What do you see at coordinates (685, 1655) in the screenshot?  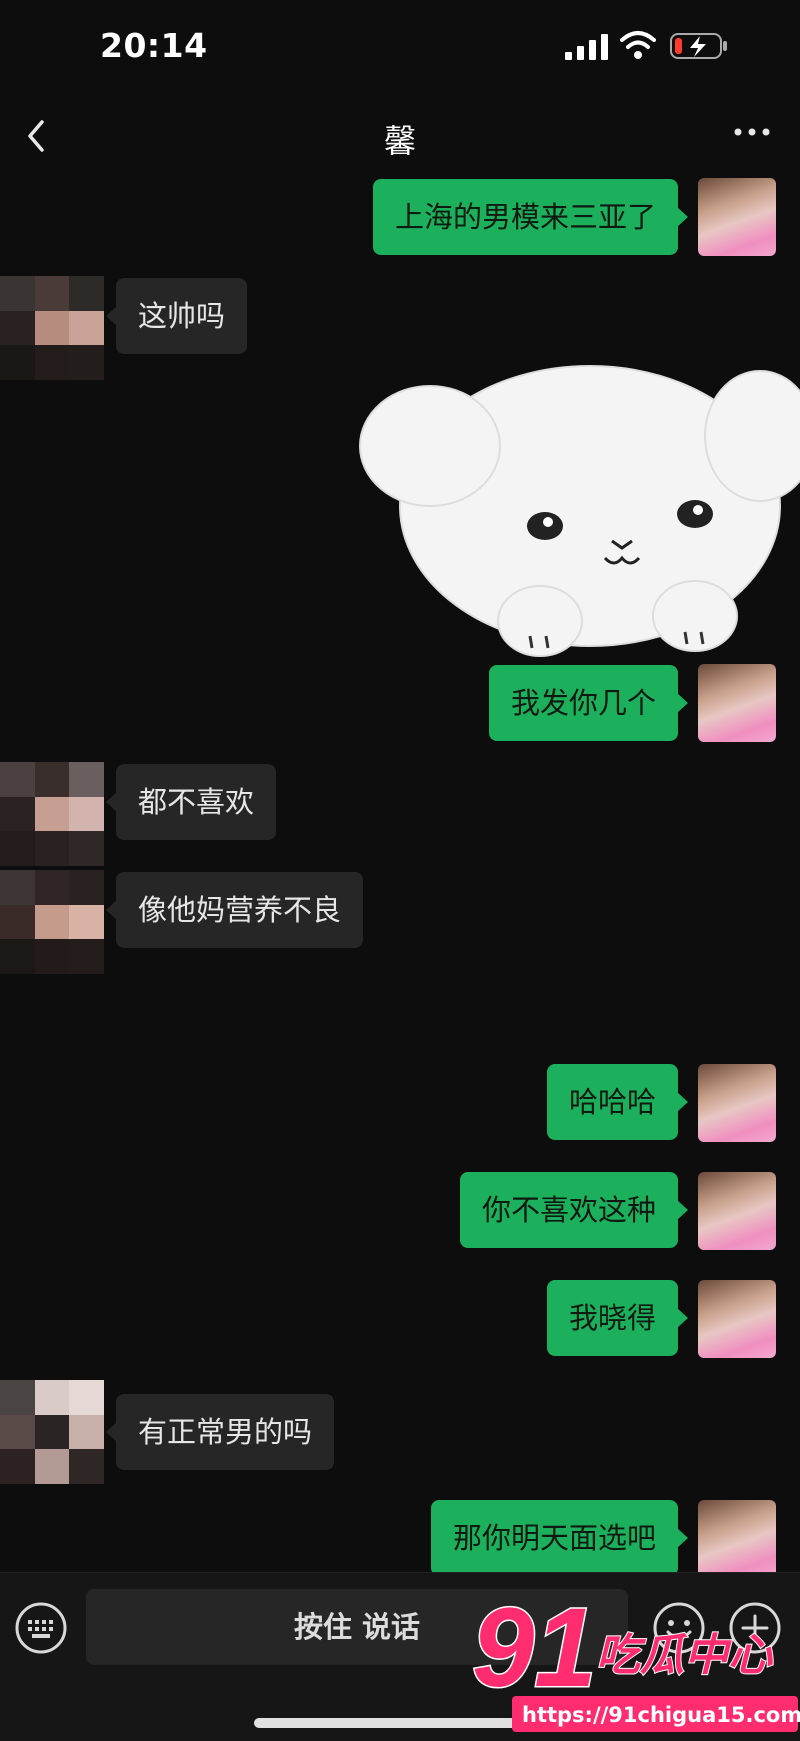 I see `watermark-brand: 吃瓜中心` at bounding box center [685, 1655].